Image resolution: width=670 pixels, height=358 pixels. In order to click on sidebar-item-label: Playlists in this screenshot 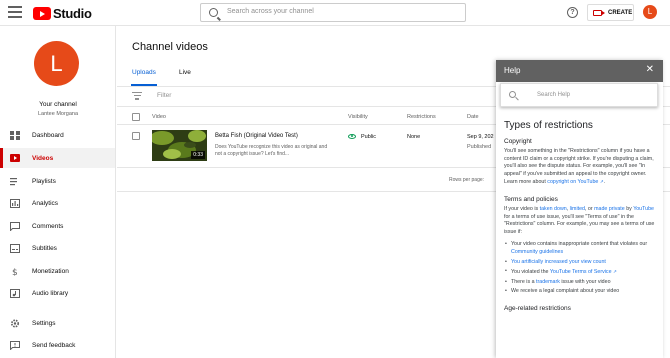, I will do `click(44, 181)`.